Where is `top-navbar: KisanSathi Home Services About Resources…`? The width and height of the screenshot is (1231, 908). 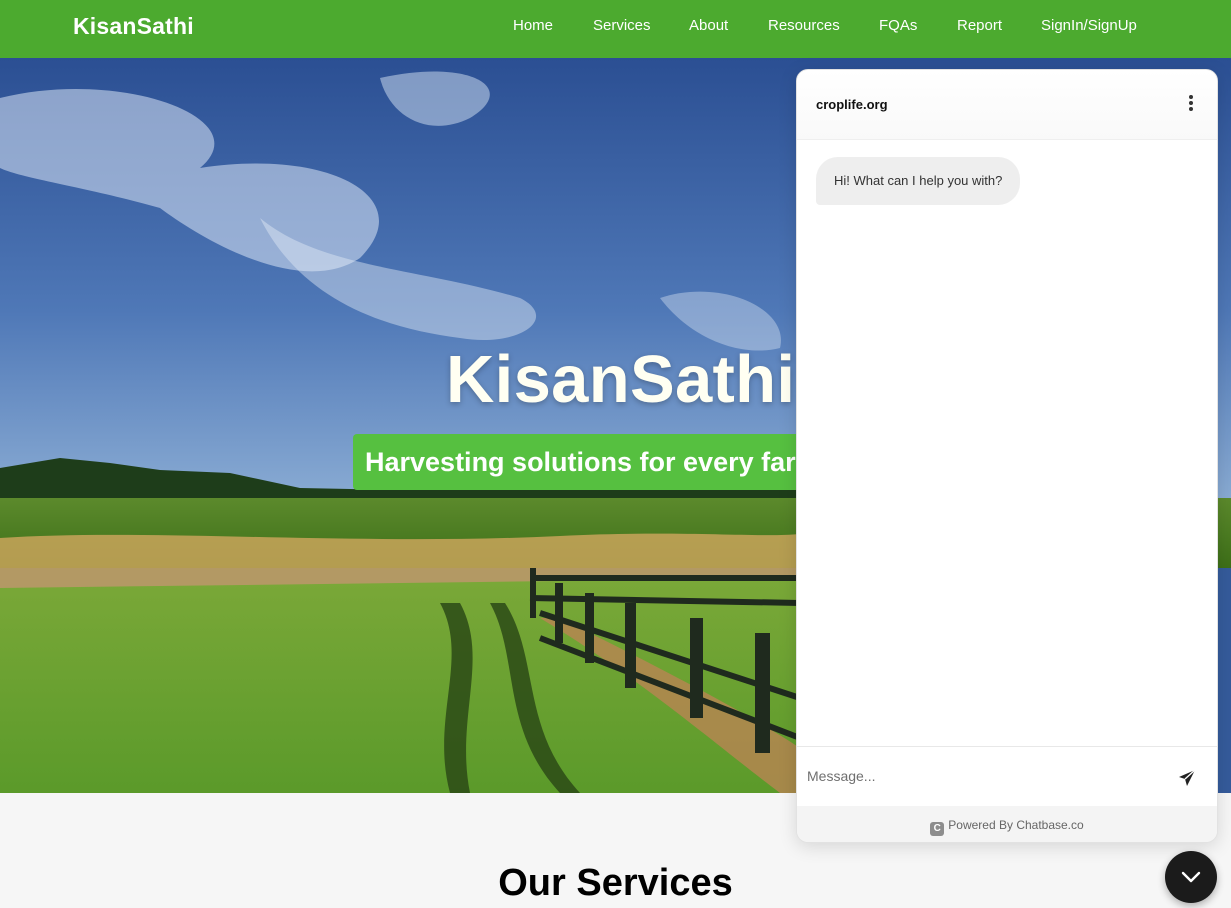
top-navbar: KisanSathi Home Services About Resources… is located at coordinates (615, 29).